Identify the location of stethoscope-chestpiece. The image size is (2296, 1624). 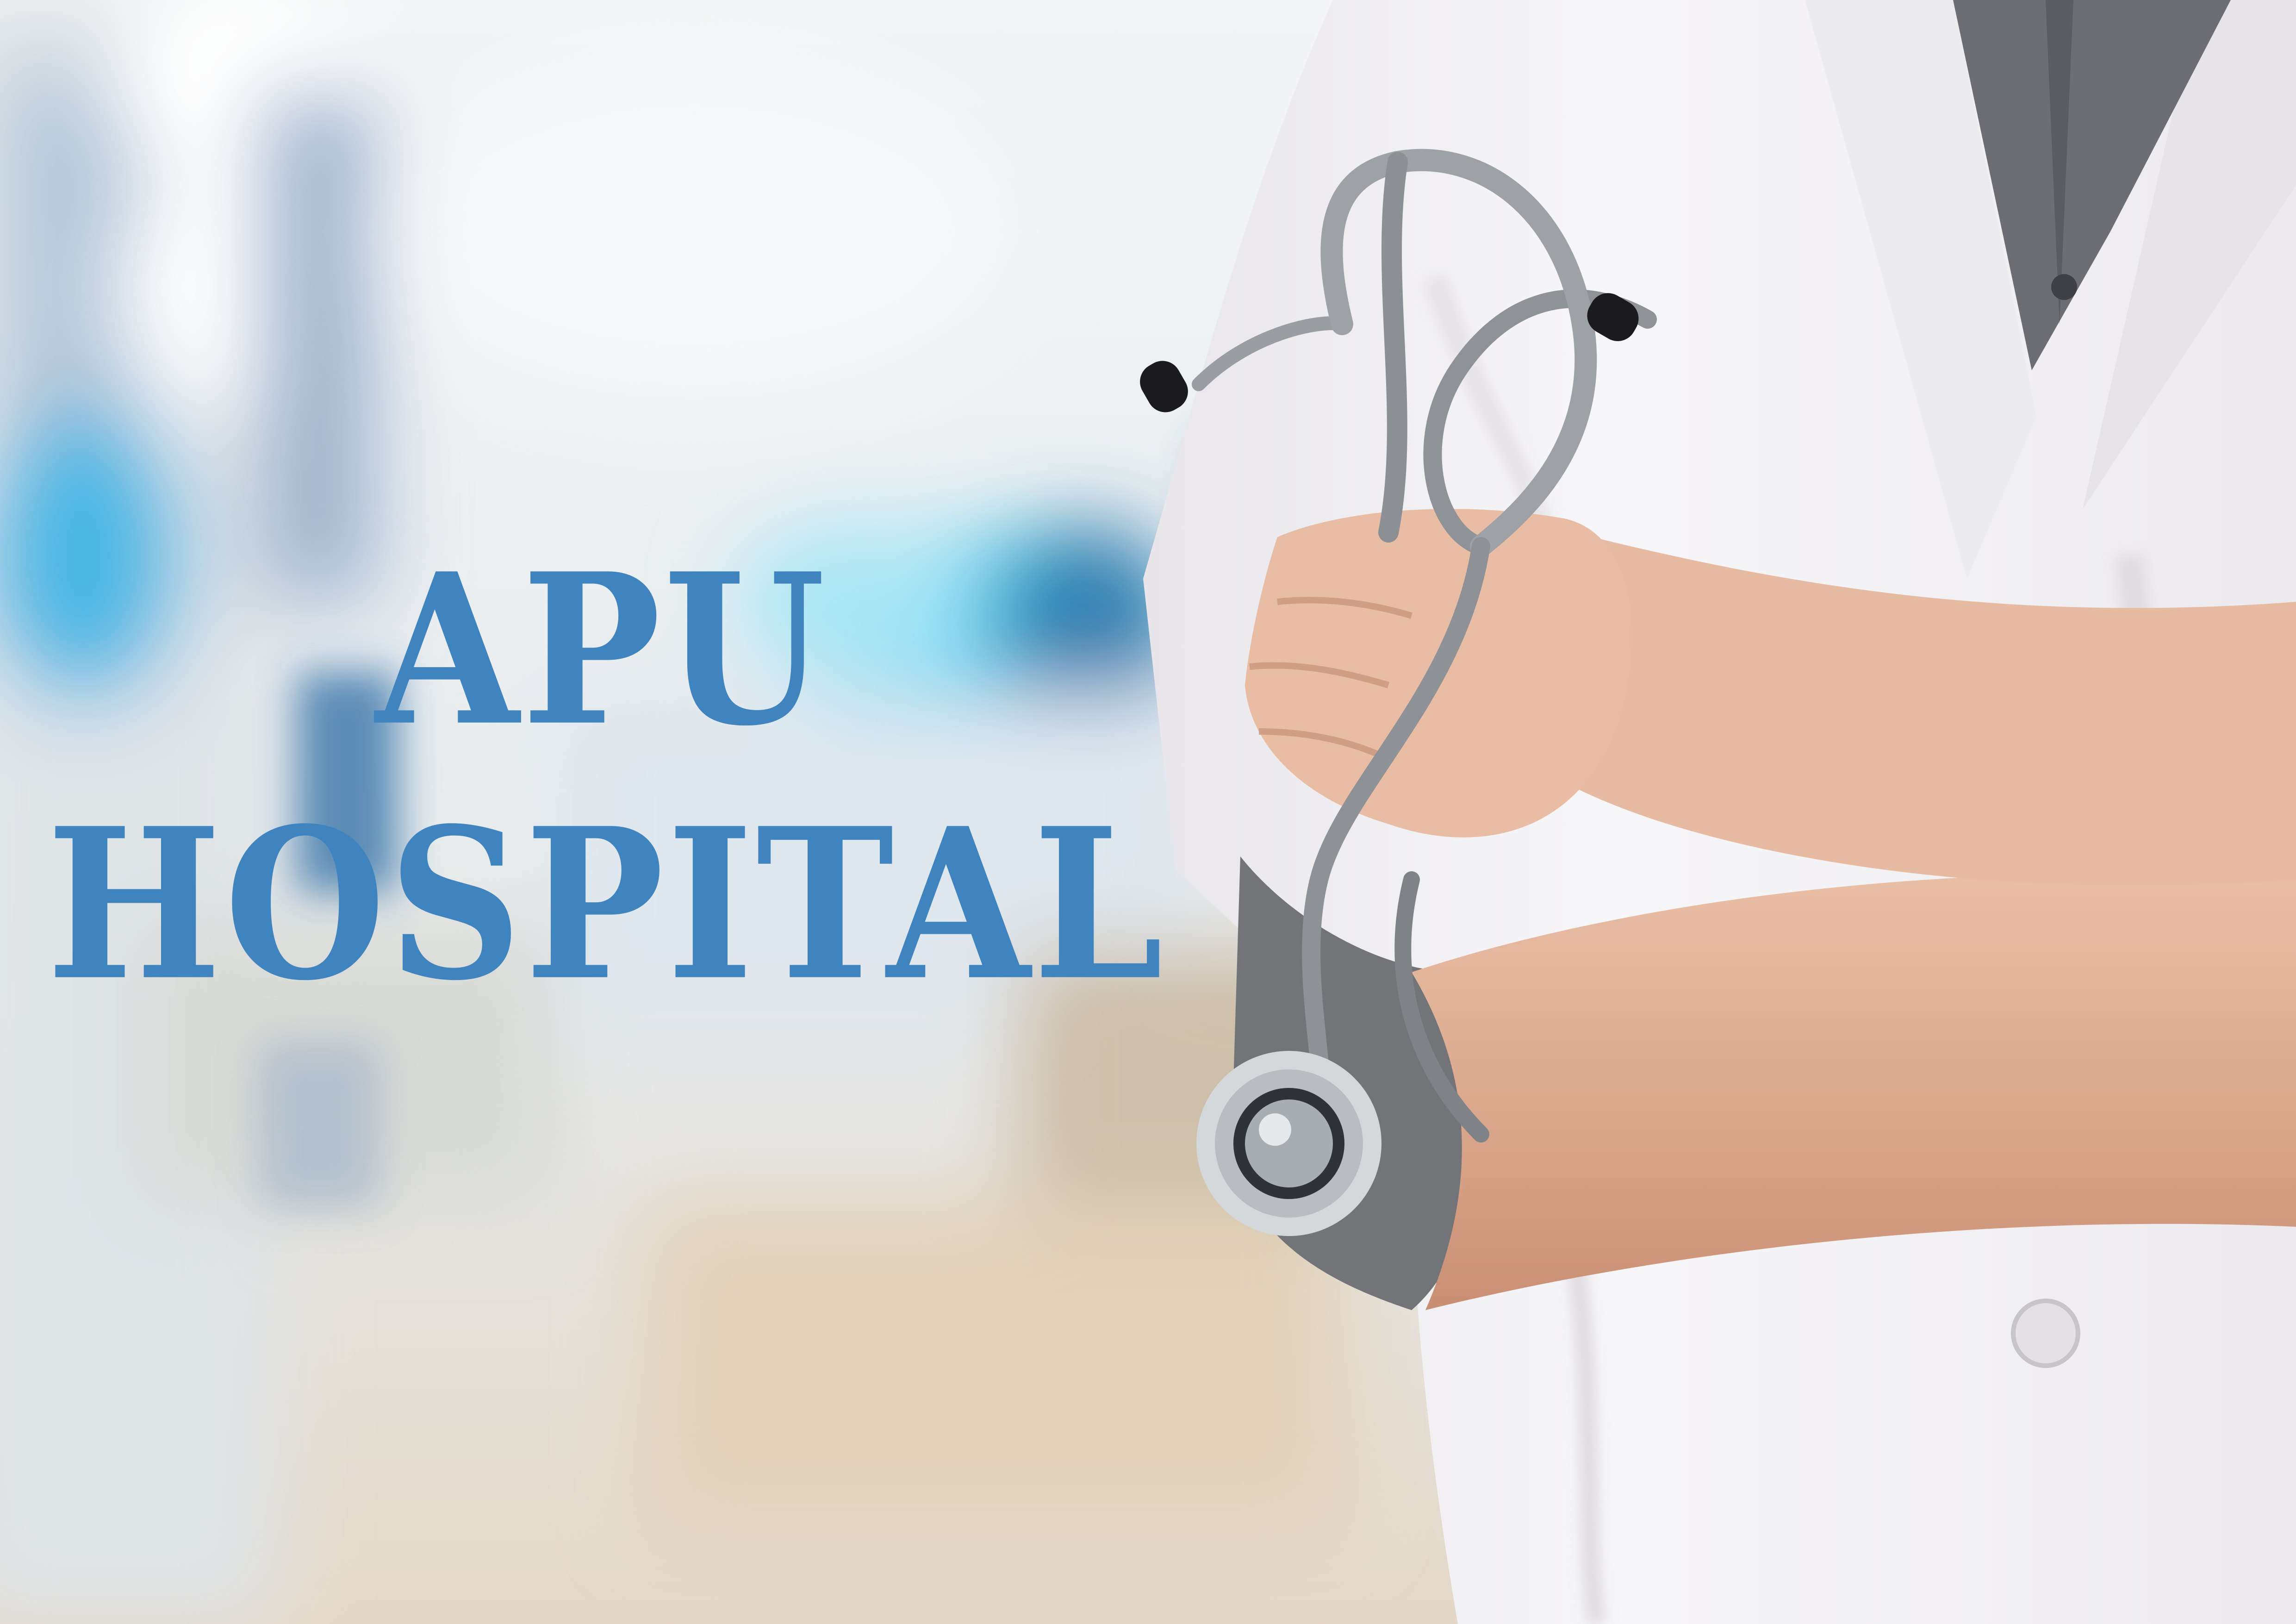
(1288, 1143).